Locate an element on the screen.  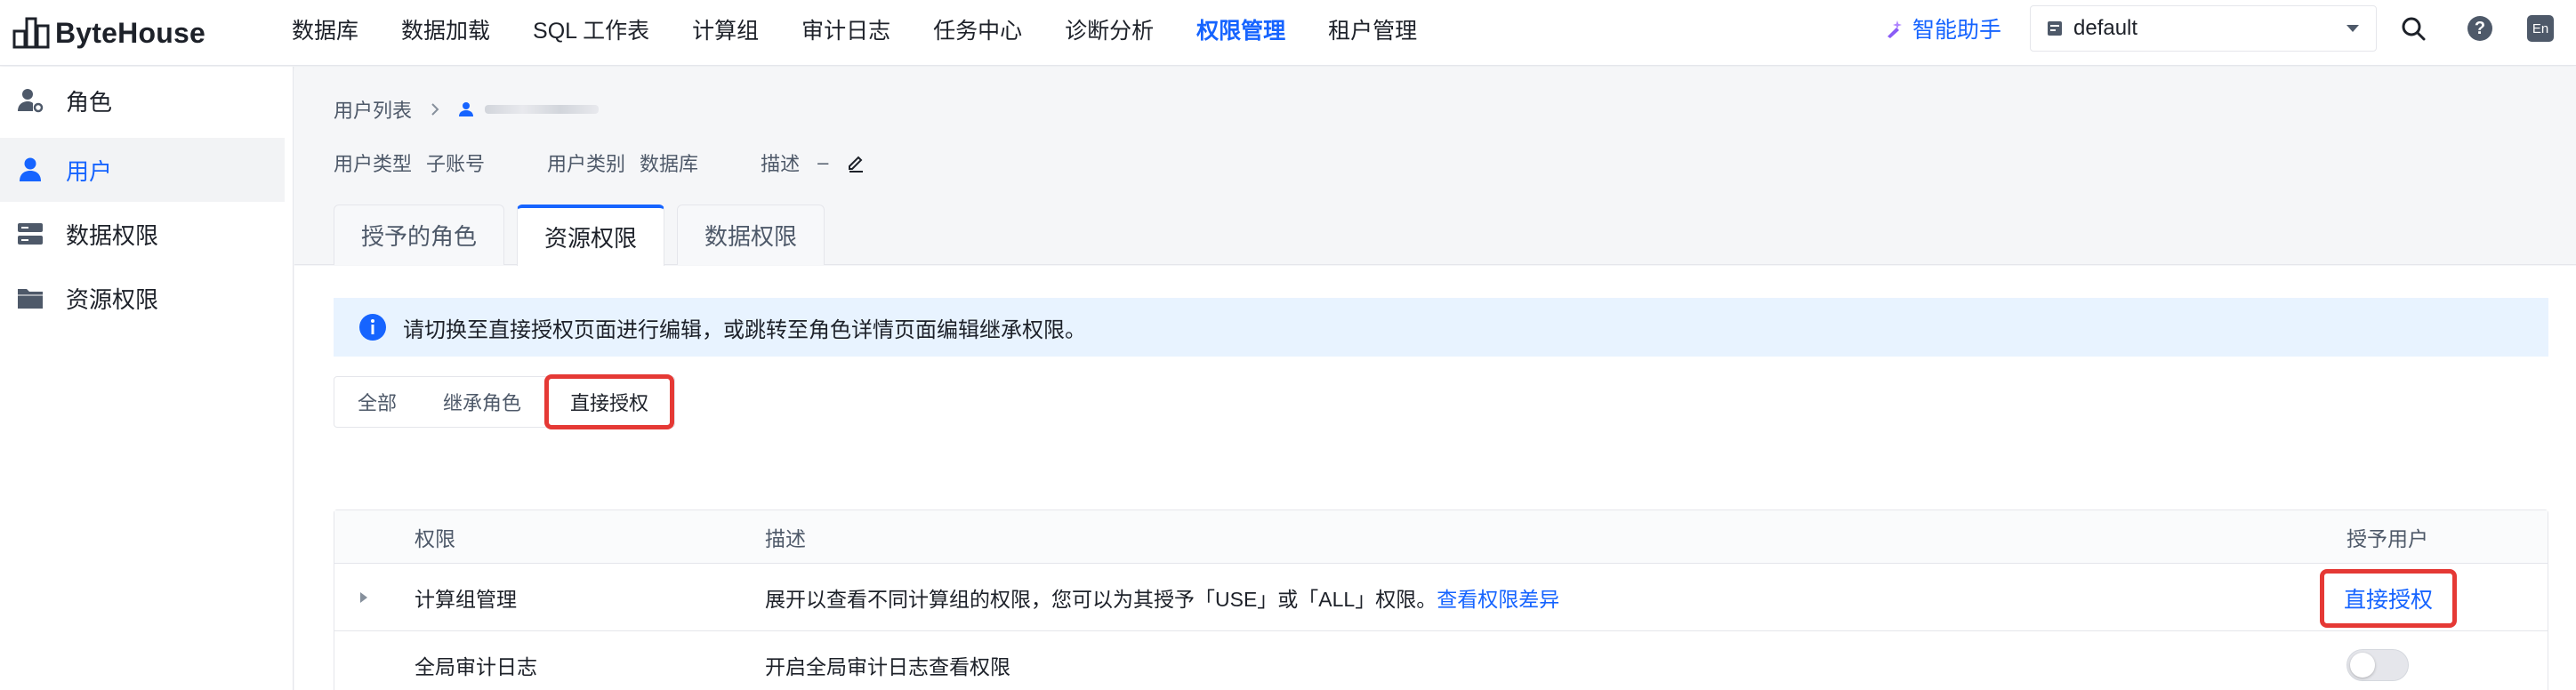
user-meta: 用户类型 子账号 用户类别 数据库 描述 – is located at coordinates (599, 162).